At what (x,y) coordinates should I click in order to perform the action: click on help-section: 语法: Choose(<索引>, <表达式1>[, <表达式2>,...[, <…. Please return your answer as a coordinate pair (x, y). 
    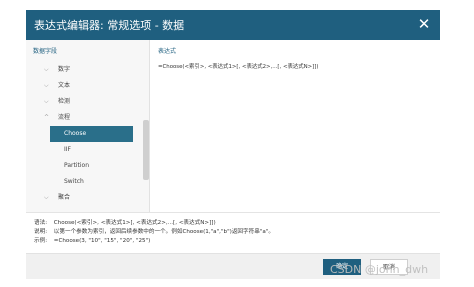
    Looking at the image, I should click on (233, 233).